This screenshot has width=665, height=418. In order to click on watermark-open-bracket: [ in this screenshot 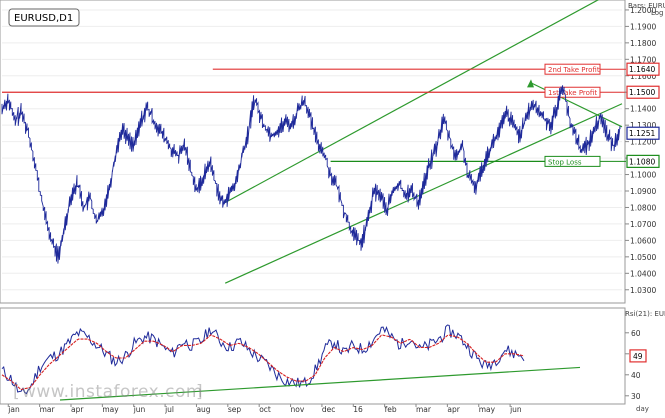, I will do `click(16, 392)`.